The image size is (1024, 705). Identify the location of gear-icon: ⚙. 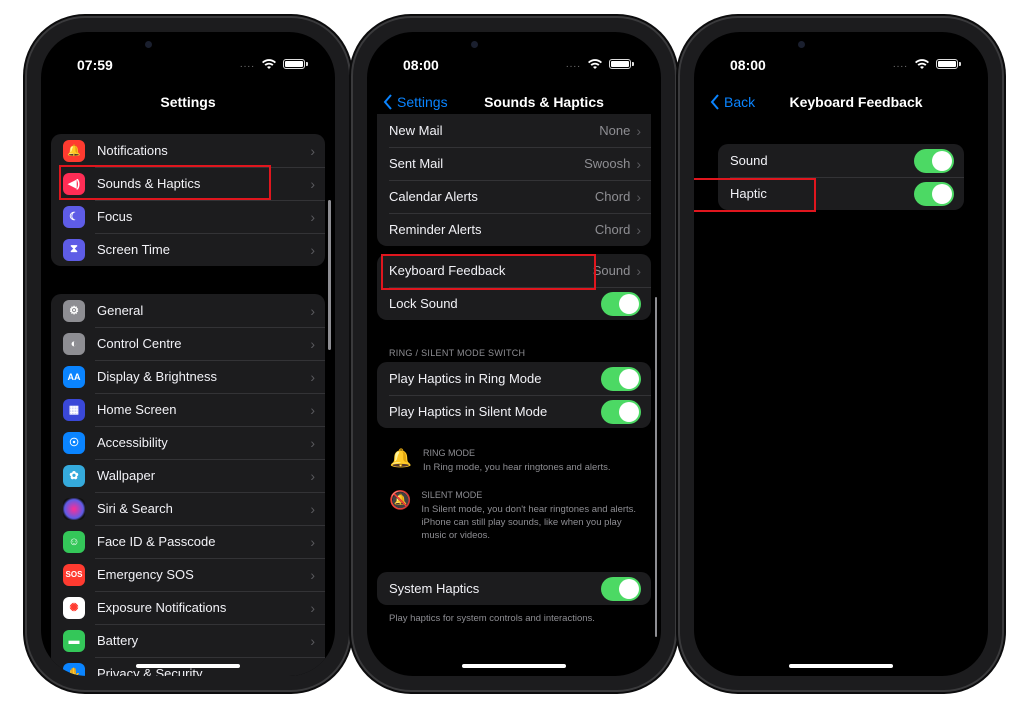
(74, 310).